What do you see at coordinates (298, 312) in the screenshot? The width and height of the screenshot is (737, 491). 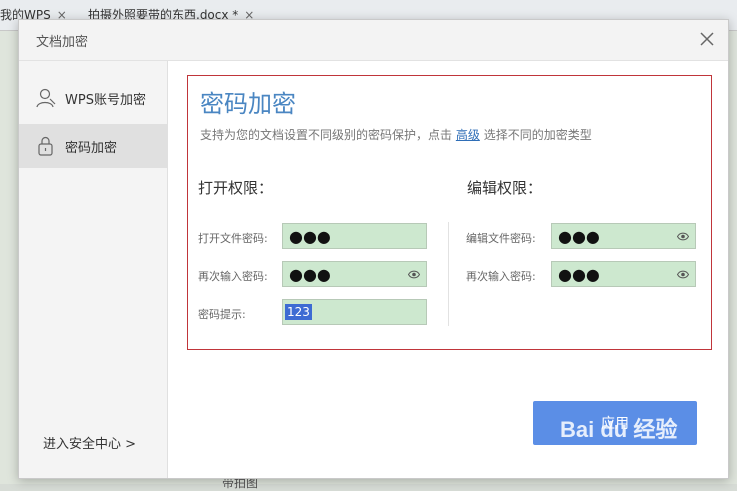 I see `hint-value: 123` at bounding box center [298, 312].